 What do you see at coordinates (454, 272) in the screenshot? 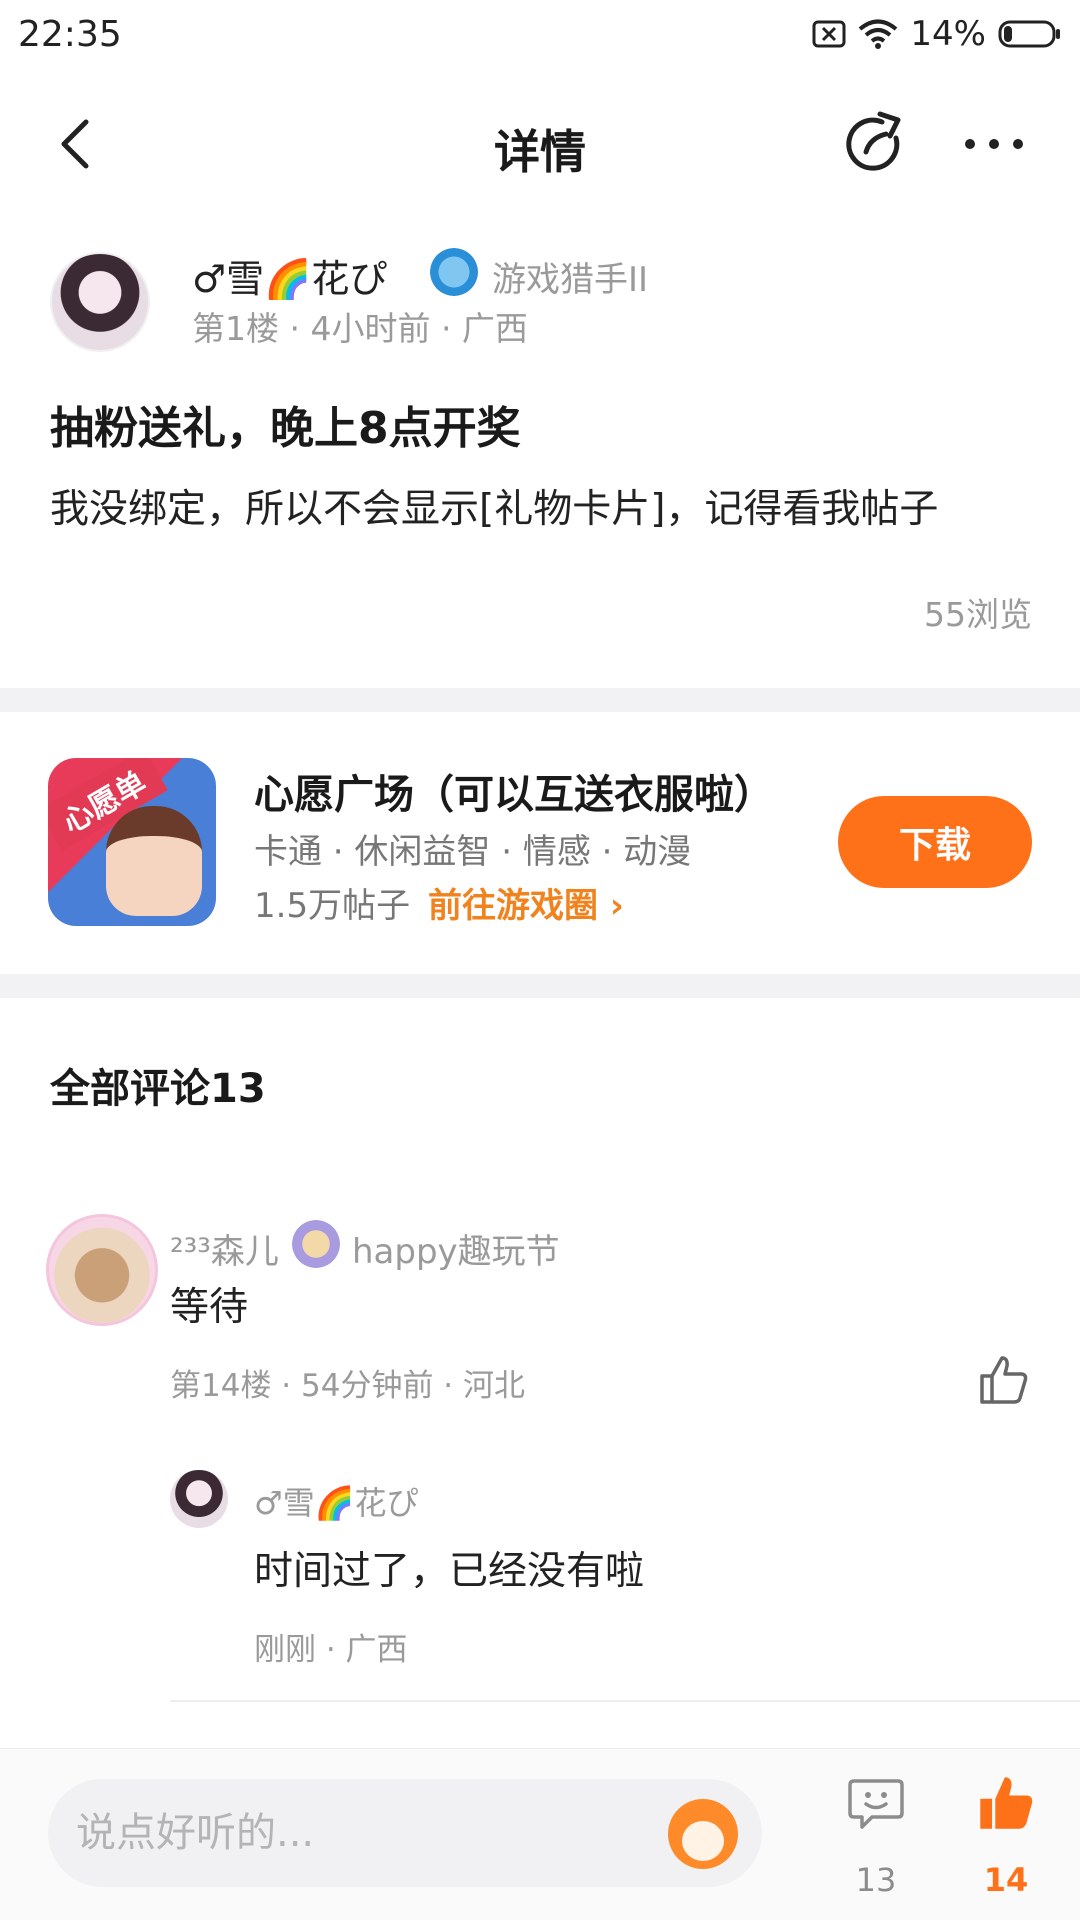
I see `game-hunter-badge-icon` at bounding box center [454, 272].